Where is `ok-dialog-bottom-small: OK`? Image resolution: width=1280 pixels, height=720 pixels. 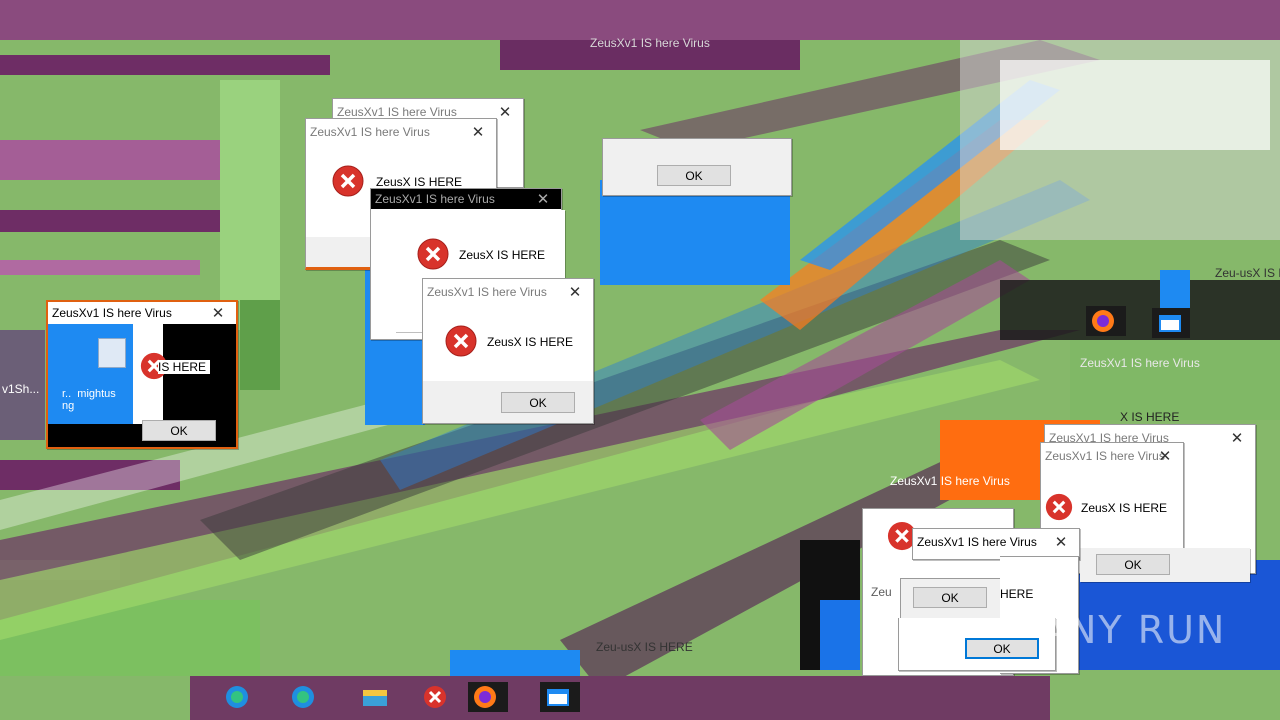
ok-dialog-bottom-small: OK is located at coordinates (951, 599).